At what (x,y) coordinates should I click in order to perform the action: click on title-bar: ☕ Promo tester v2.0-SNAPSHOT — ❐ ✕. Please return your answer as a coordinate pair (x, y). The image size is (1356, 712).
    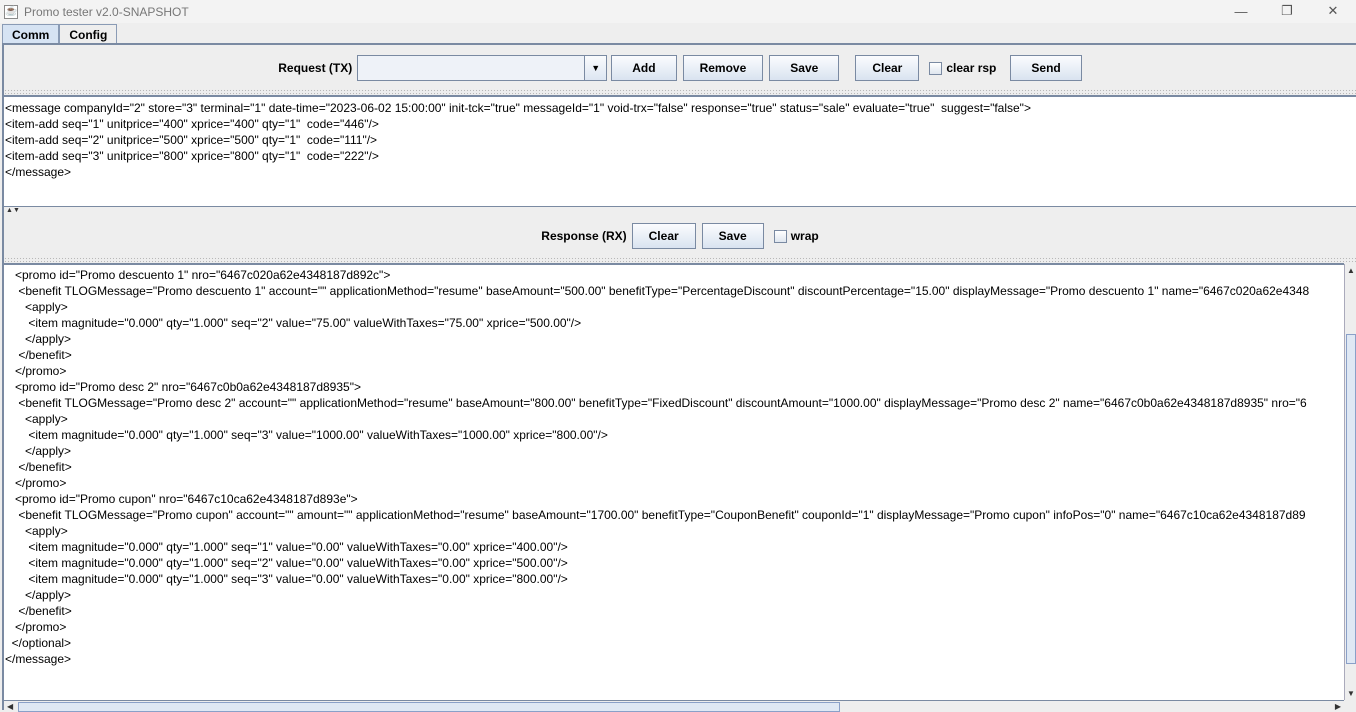
    Looking at the image, I should click on (678, 11).